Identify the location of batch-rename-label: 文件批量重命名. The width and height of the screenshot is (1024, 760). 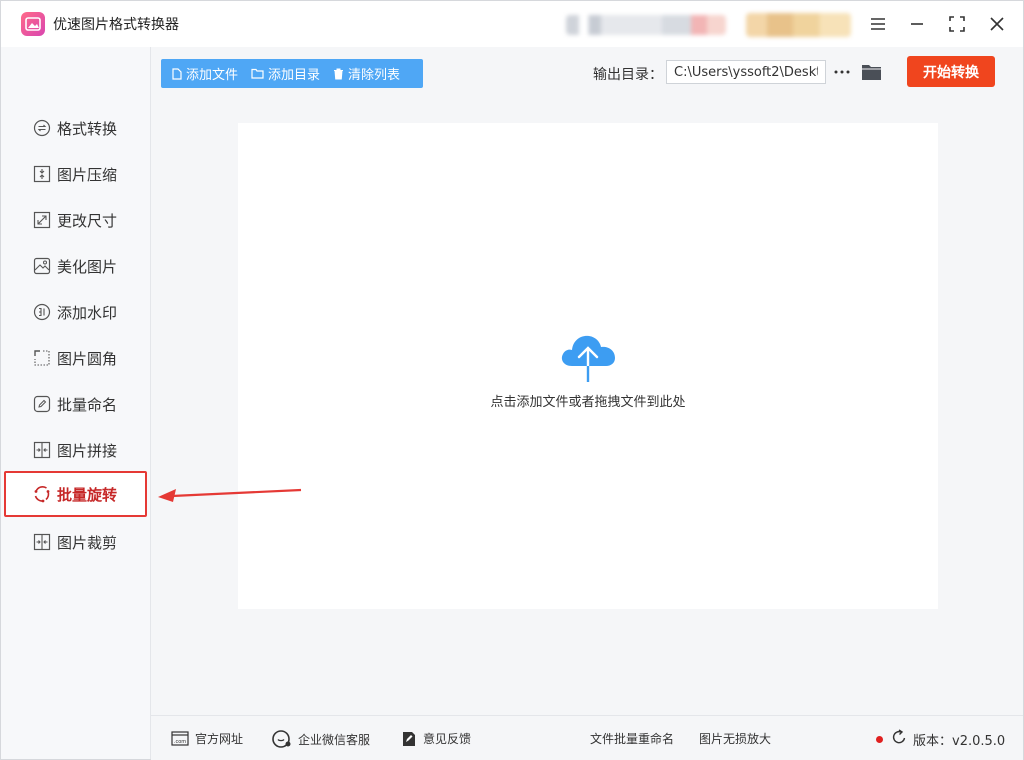
(632, 739).